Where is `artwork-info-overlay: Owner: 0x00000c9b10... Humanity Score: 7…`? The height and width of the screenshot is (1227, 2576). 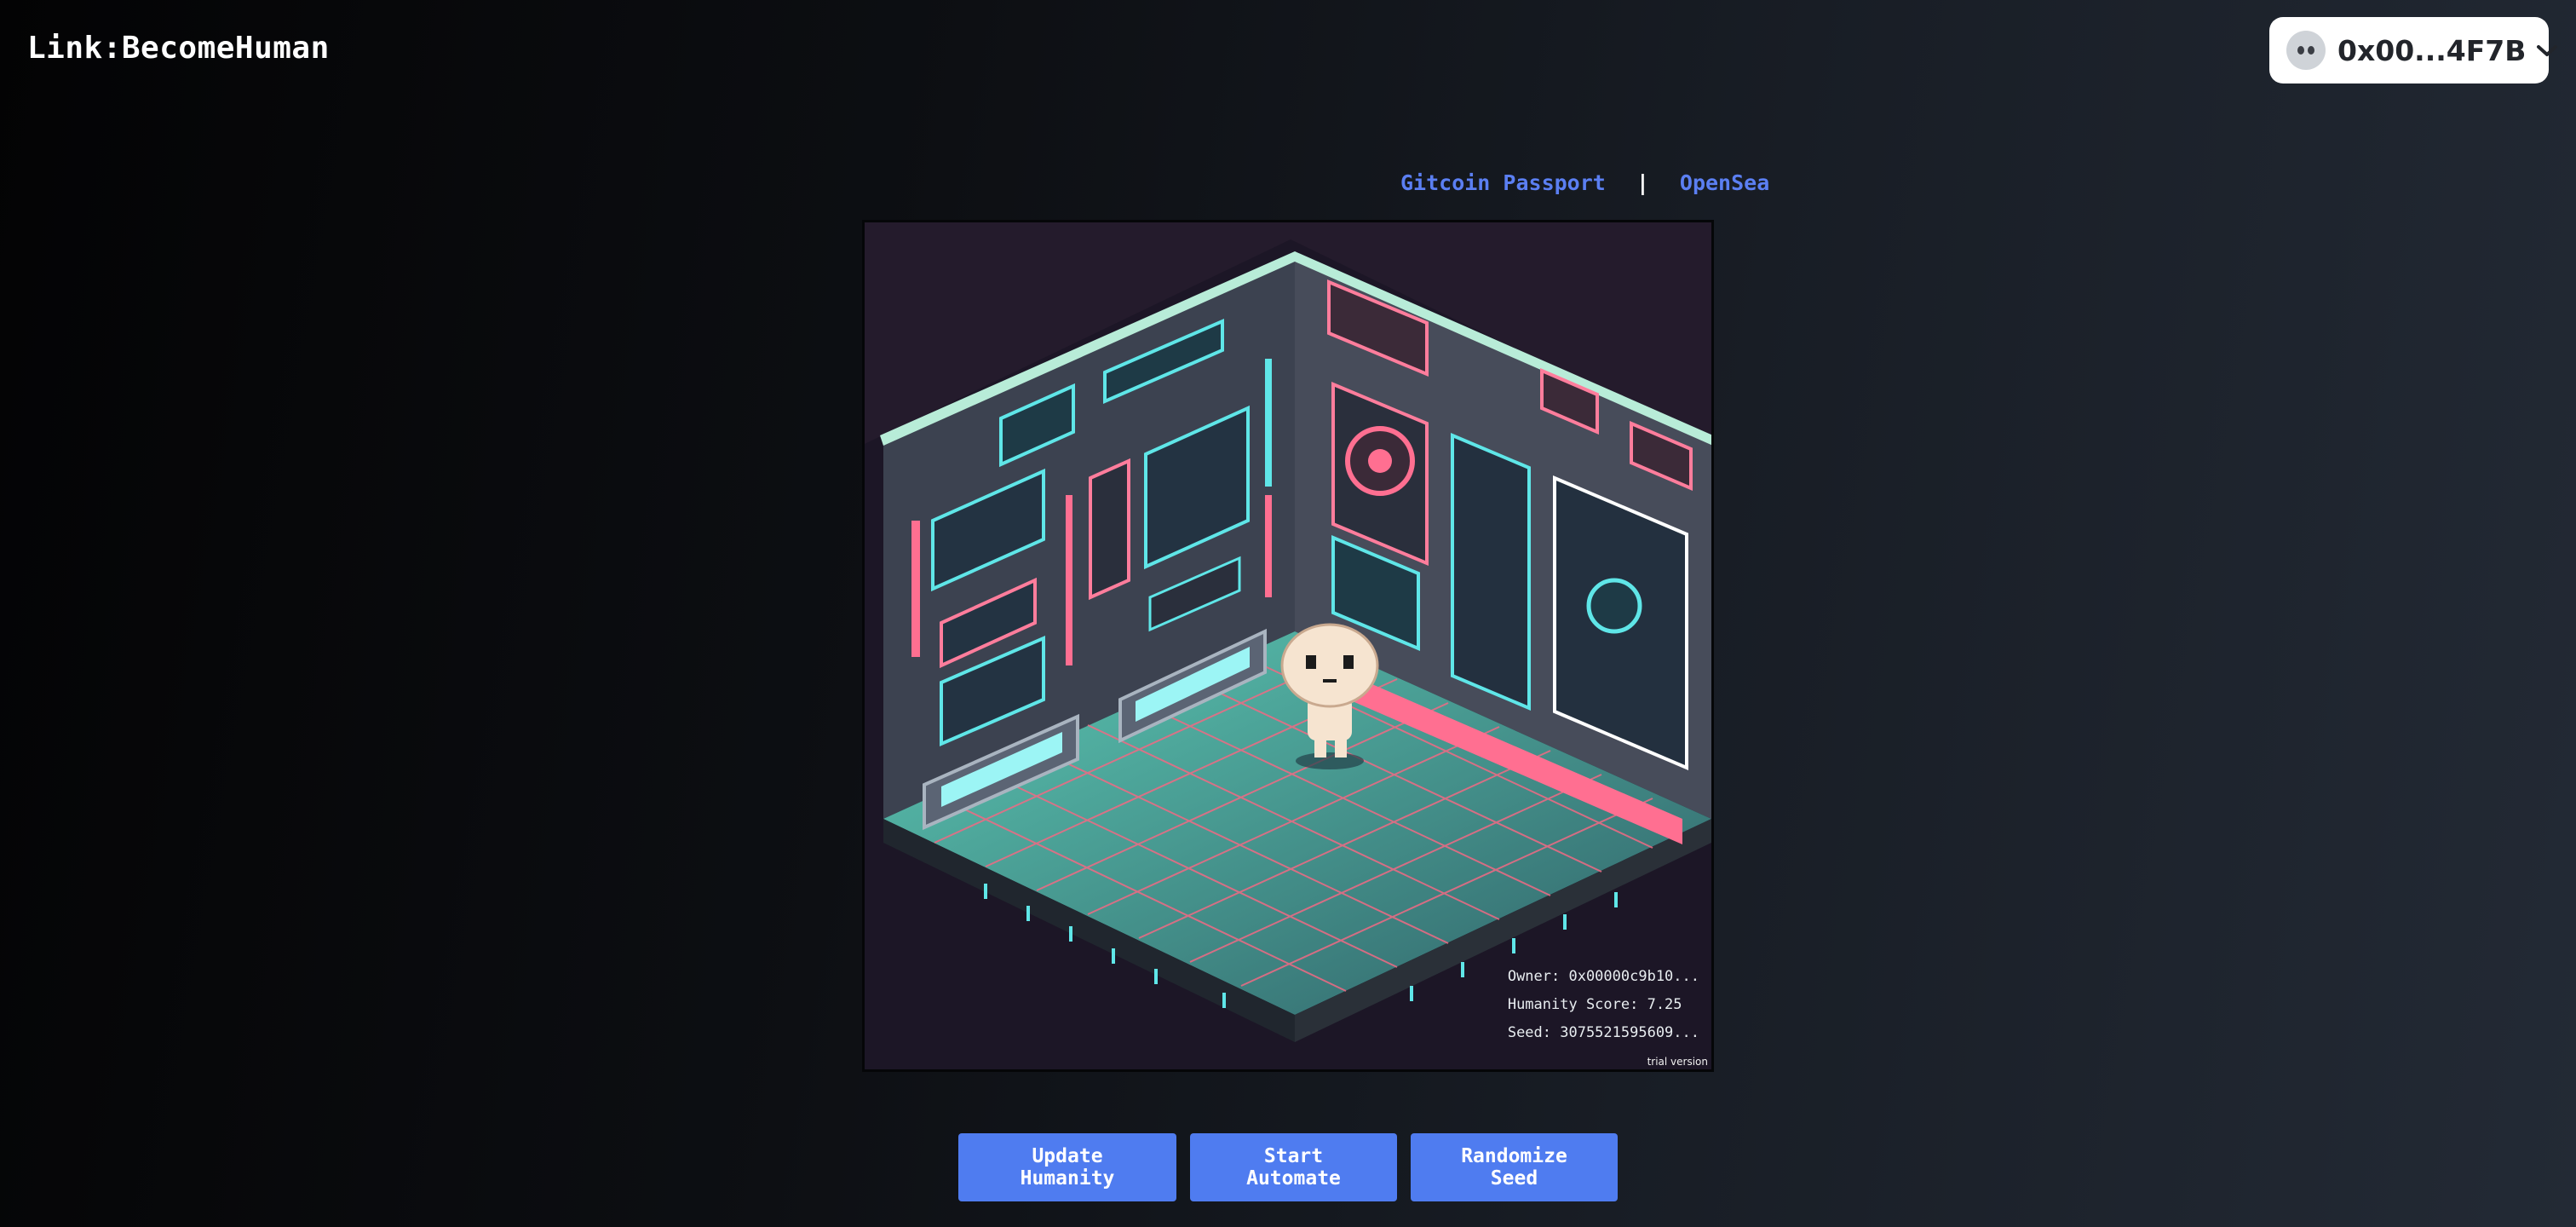 artwork-info-overlay: Owner: 0x00000c9b10... Humanity Score: 7… is located at coordinates (1604, 1005).